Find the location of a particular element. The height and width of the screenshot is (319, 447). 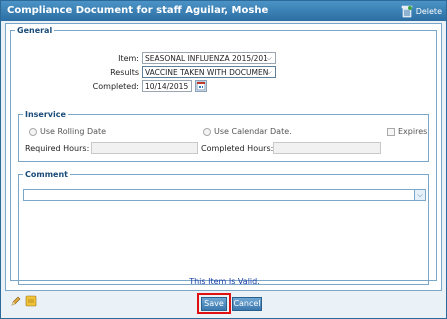

delete-label: Delete is located at coordinates (428, 11).